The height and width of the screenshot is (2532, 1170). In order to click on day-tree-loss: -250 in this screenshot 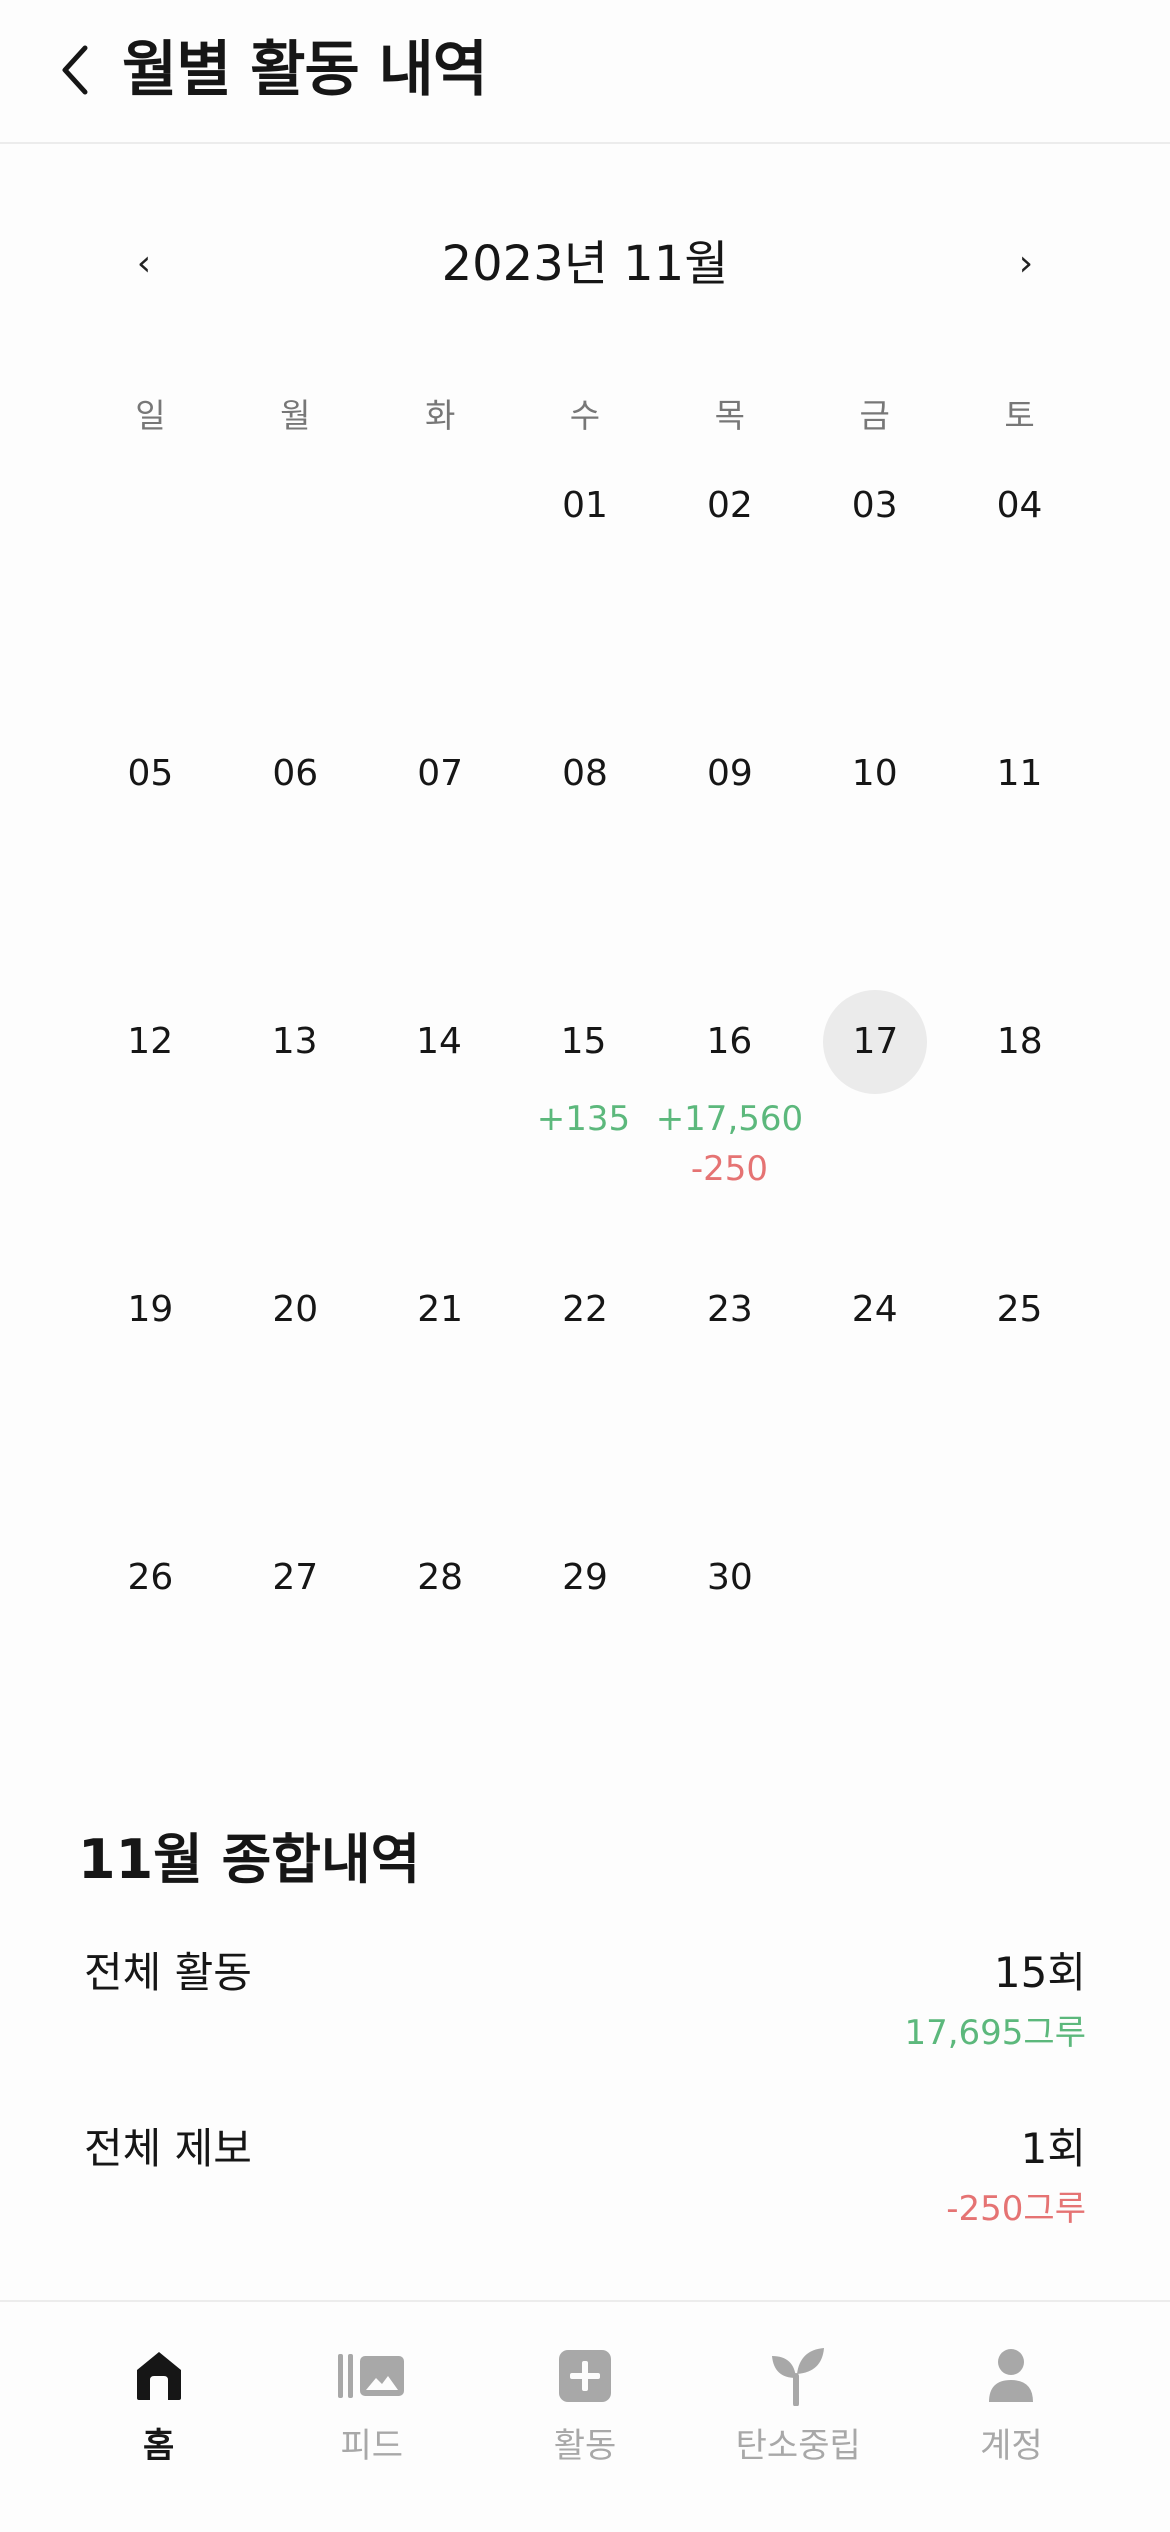, I will do `click(729, 1169)`.